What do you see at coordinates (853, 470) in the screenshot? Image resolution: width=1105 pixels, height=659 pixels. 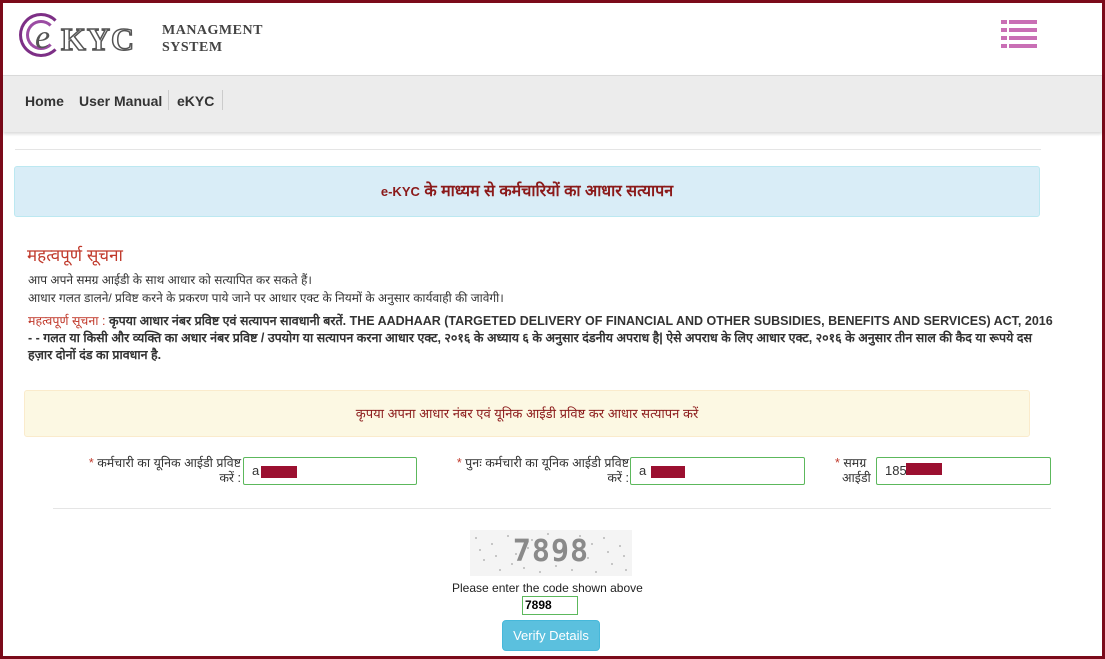 I see `samagra-id-label: * समग्र आईडी` at bounding box center [853, 470].